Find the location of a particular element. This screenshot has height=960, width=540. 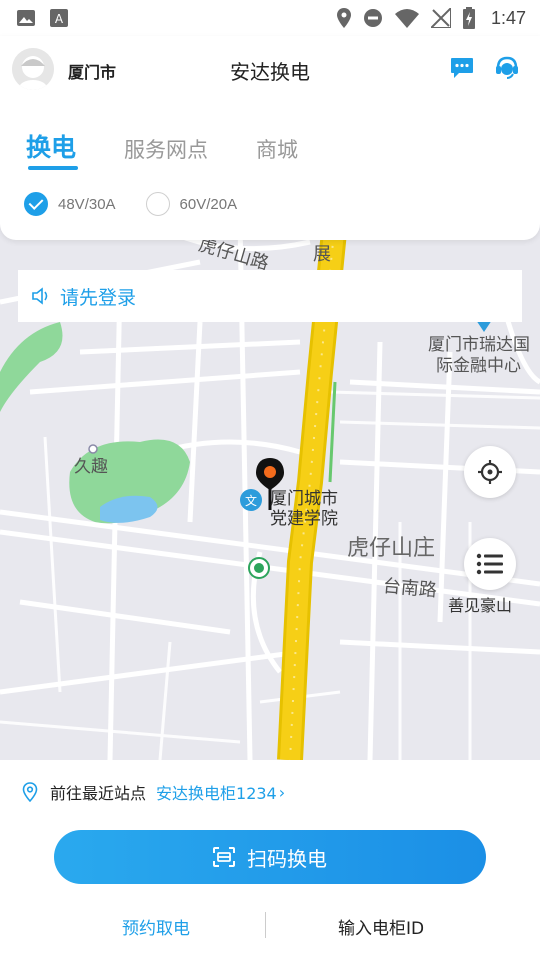

chevron-right-icon: › is located at coordinates (282, 792).